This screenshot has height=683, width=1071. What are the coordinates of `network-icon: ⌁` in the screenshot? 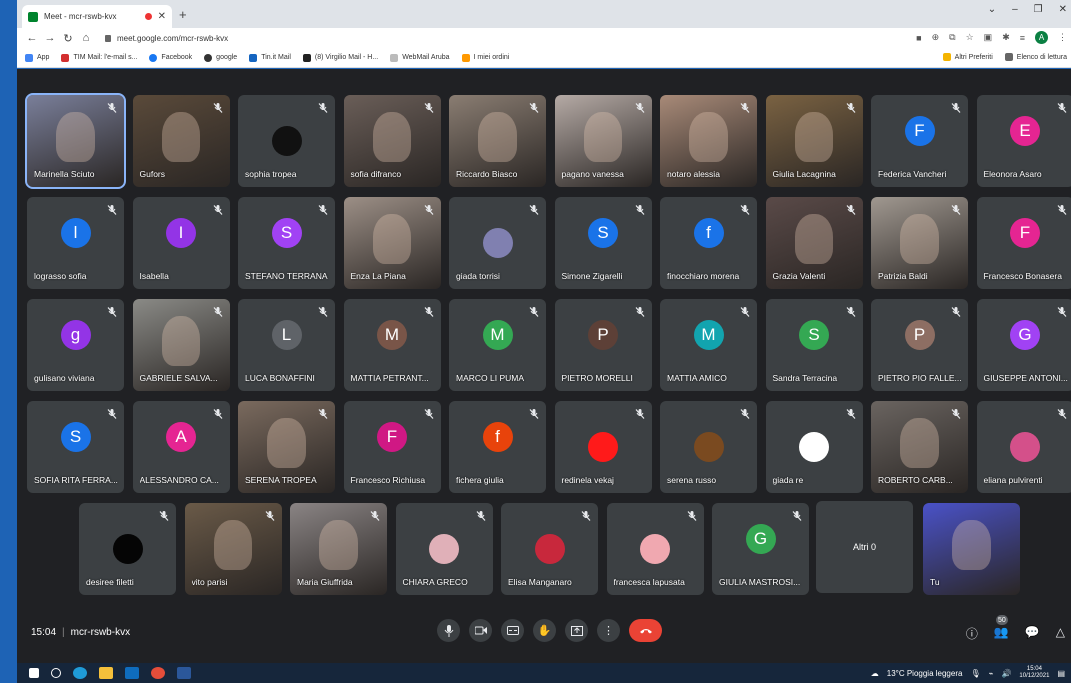 It's located at (991, 673).